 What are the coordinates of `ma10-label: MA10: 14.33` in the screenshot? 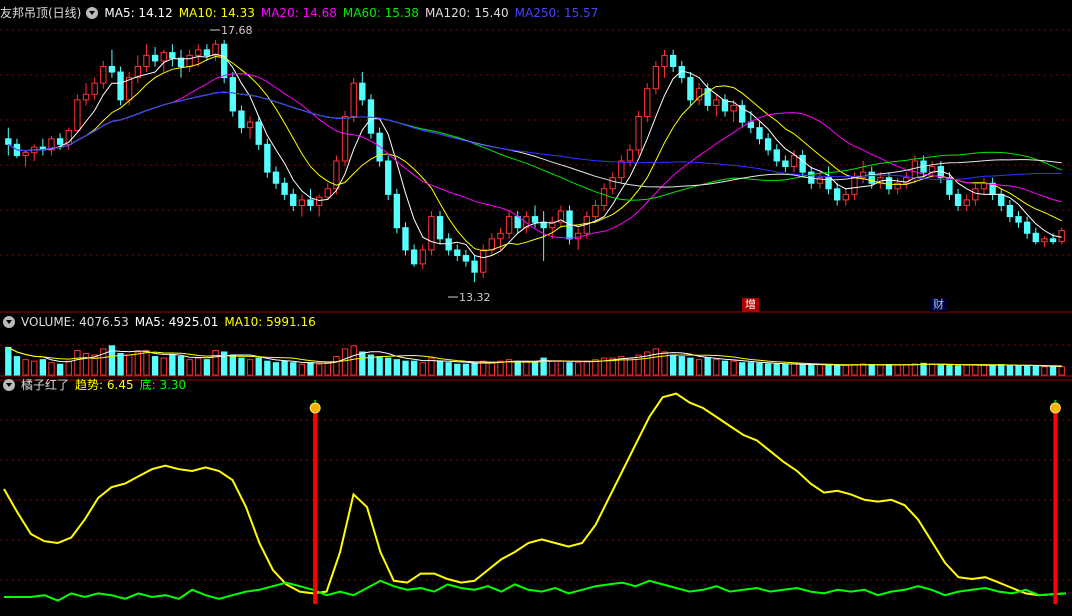 It's located at (216, 13).